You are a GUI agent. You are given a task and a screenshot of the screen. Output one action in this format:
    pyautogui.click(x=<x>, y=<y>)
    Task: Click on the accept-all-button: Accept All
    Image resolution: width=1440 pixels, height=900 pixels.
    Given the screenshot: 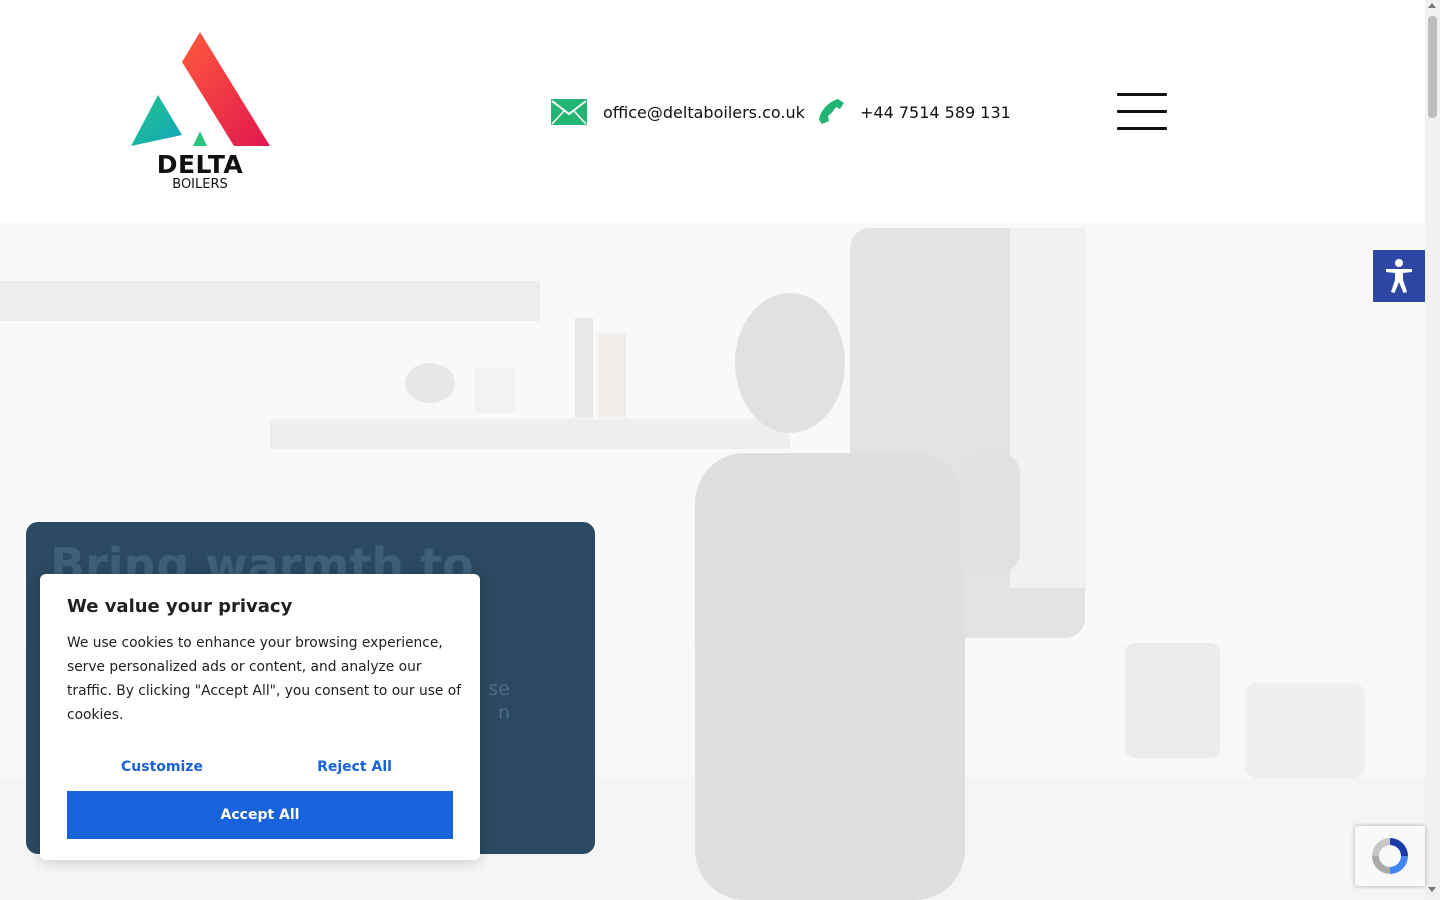 What is the action you would take?
    pyautogui.click(x=260, y=815)
    